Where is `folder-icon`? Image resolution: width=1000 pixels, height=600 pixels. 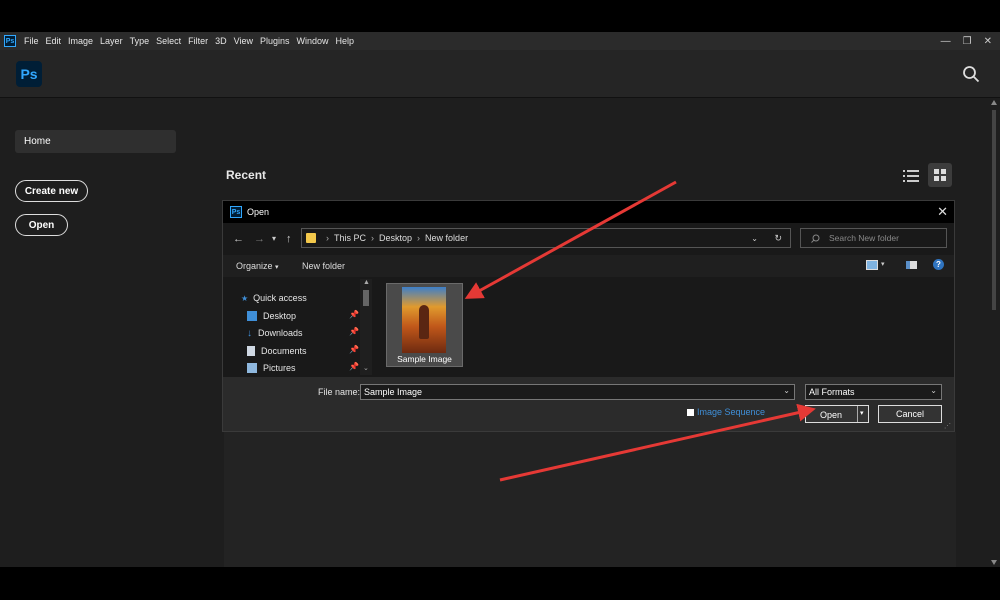 folder-icon is located at coordinates (311, 238).